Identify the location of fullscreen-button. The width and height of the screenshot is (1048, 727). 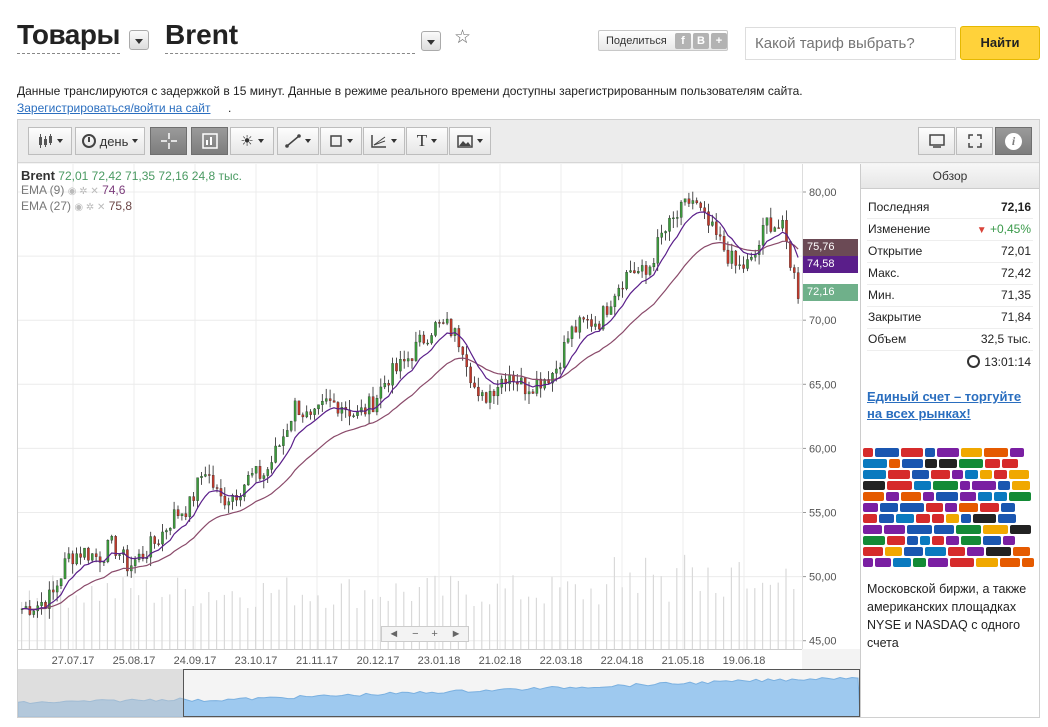
(974, 141).